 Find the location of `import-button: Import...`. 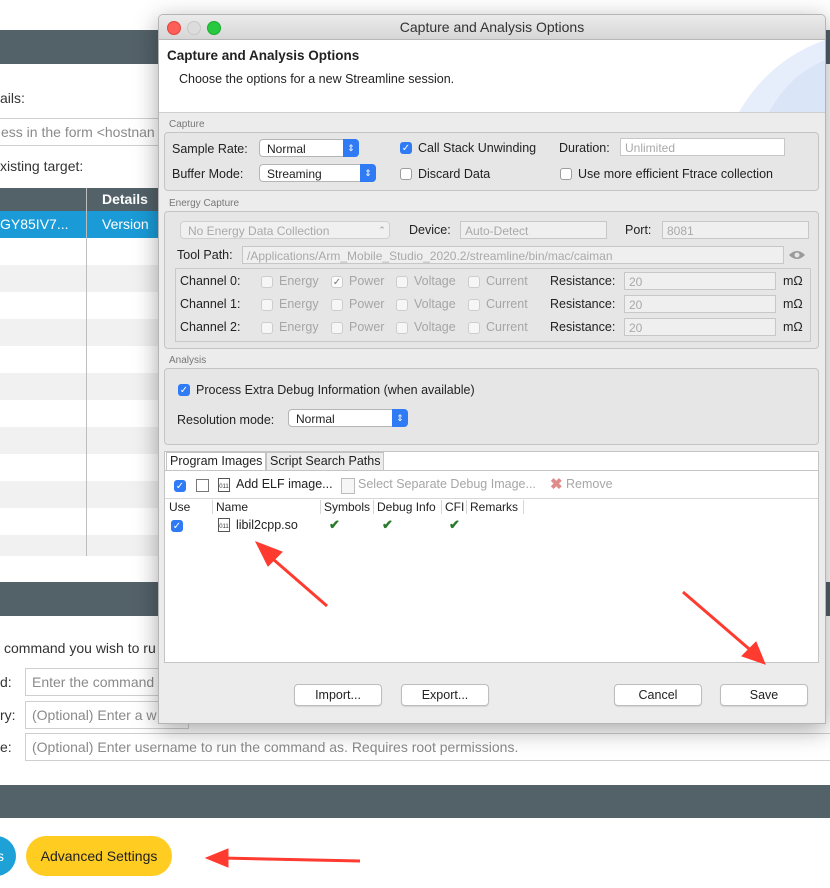

import-button: Import... is located at coordinates (338, 695).